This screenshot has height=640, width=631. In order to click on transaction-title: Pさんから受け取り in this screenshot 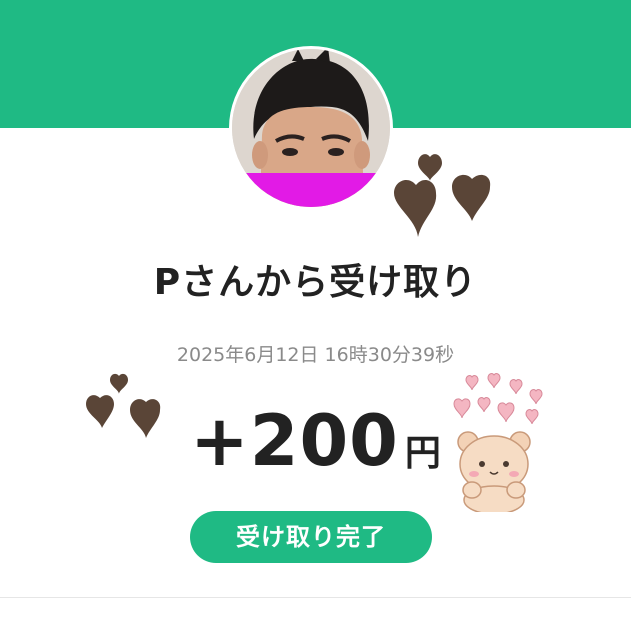, I will do `click(315, 282)`.